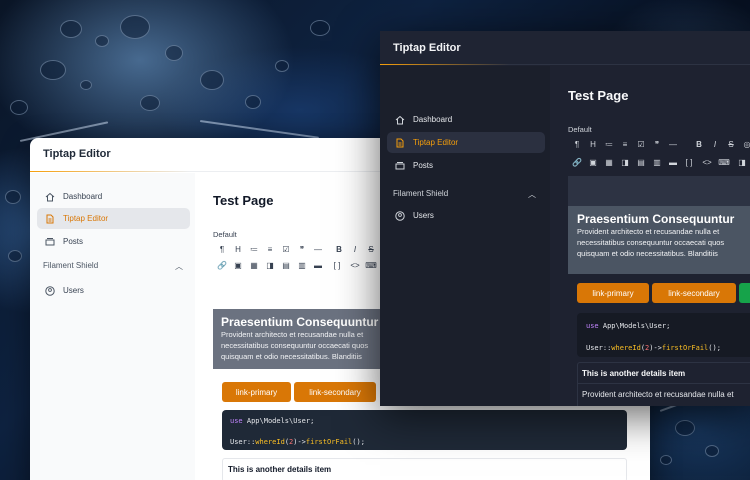 The image size is (750, 480). What do you see at coordinates (236, 421) in the screenshot?
I see `code-keyword: use` at bounding box center [236, 421].